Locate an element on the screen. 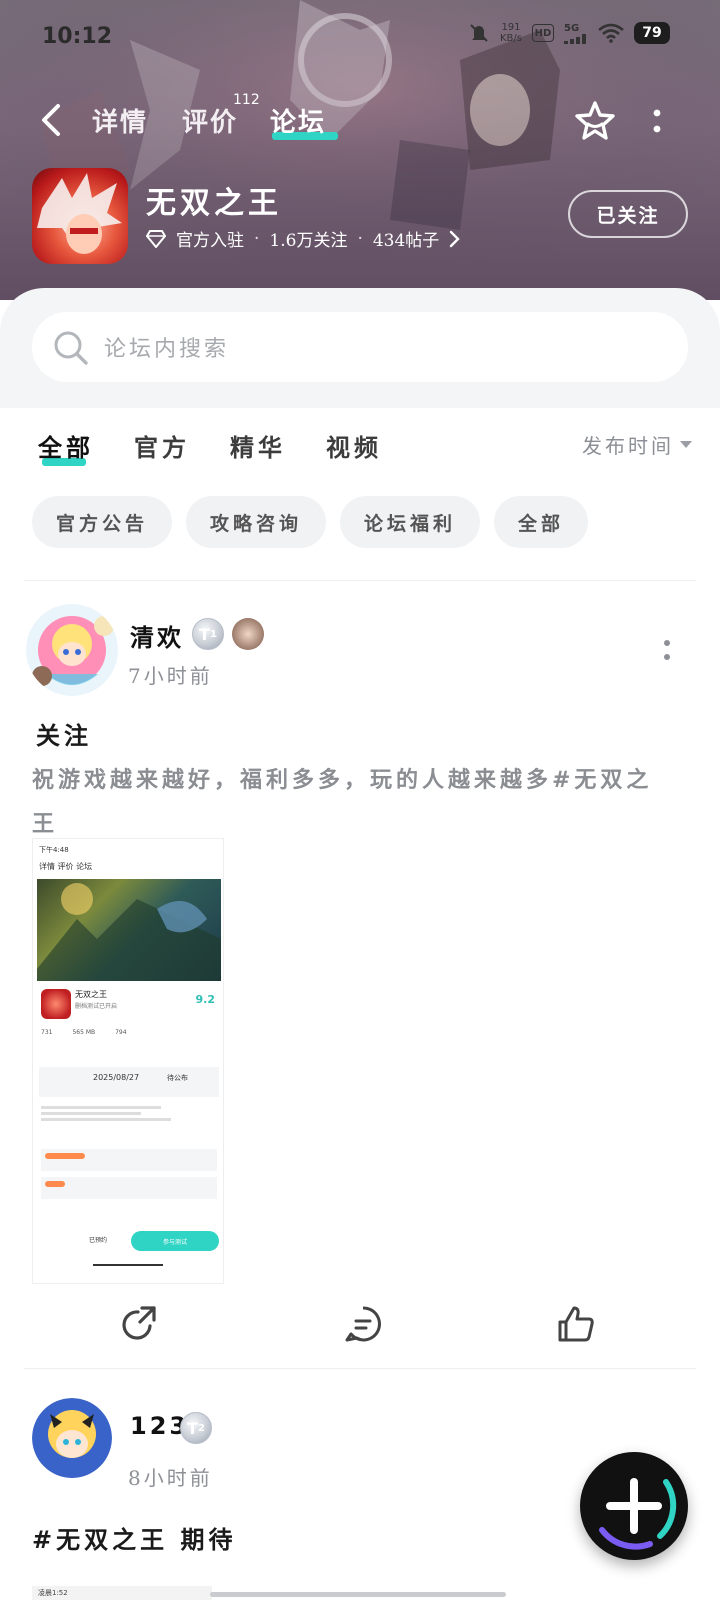  net-speed: 191 KB/s is located at coordinates (511, 33).